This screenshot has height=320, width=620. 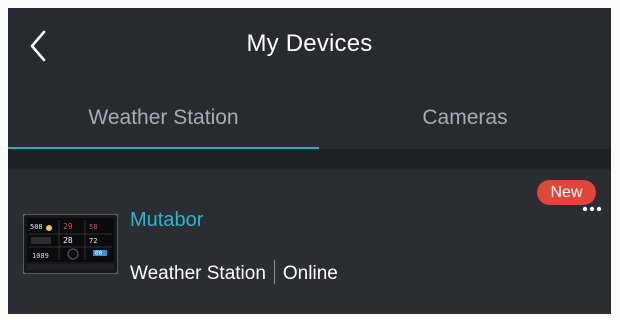 I want to click on display-reading-6: 1089, so click(x=40, y=256).